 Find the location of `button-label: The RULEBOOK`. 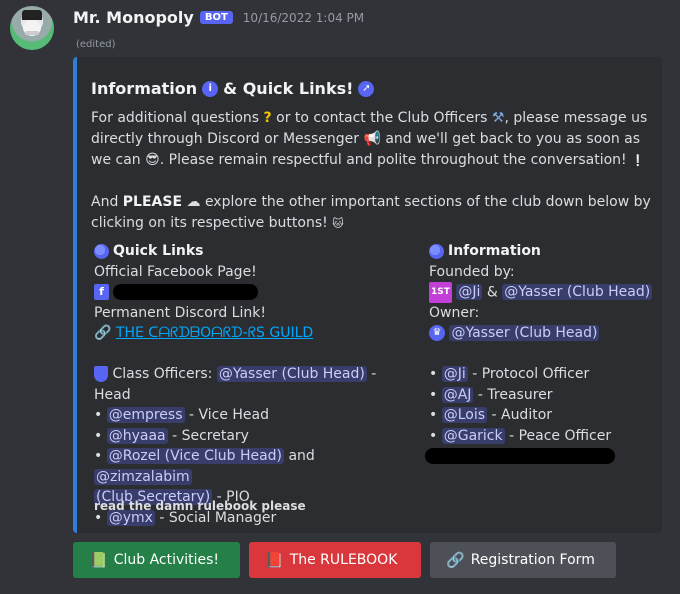

button-label: The RULEBOOK is located at coordinates (343, 560).